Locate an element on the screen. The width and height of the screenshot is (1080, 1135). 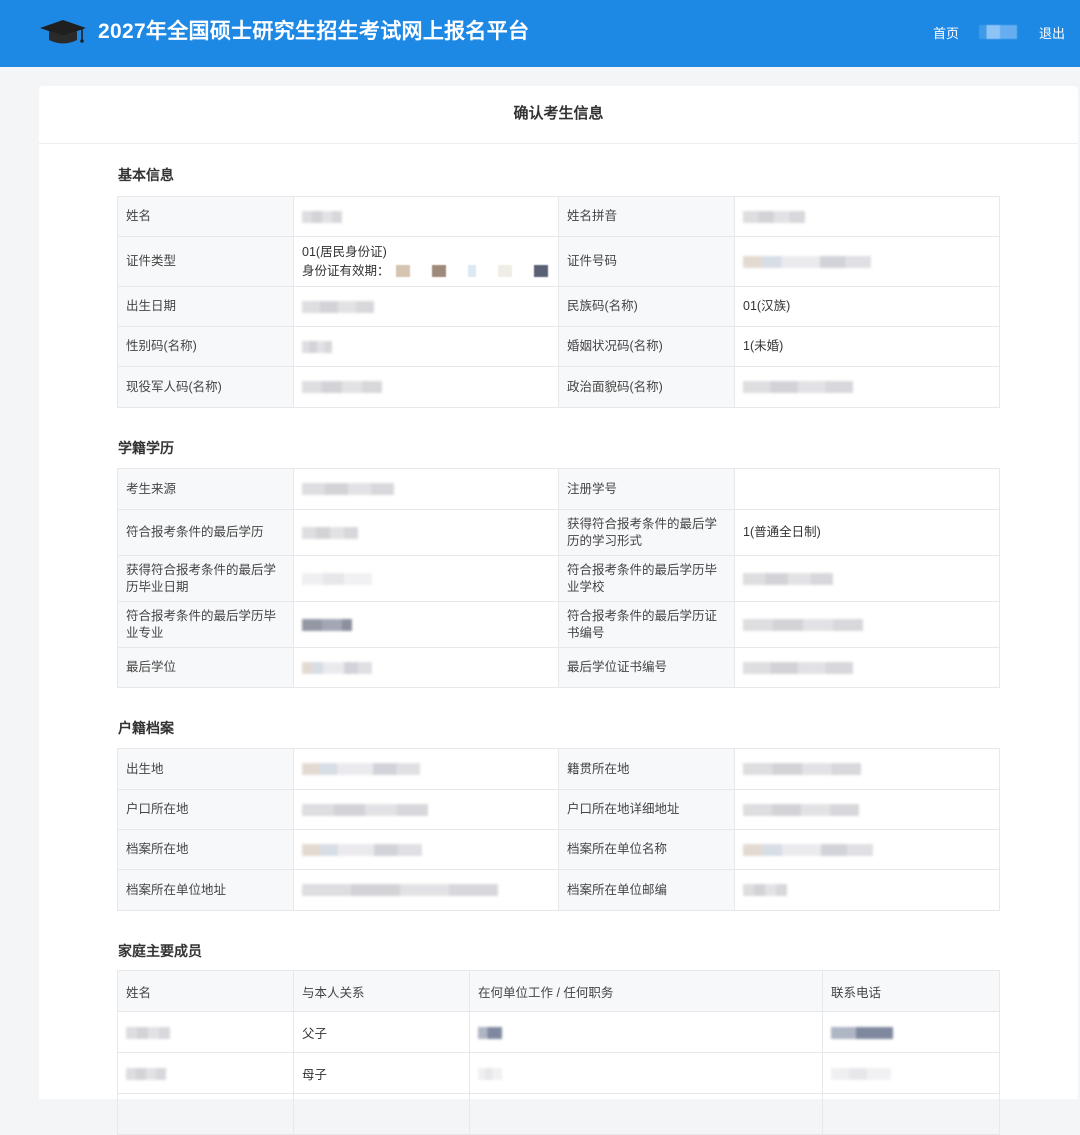
hukou-label: 户口所在地 is located at coordinates (205, 809).